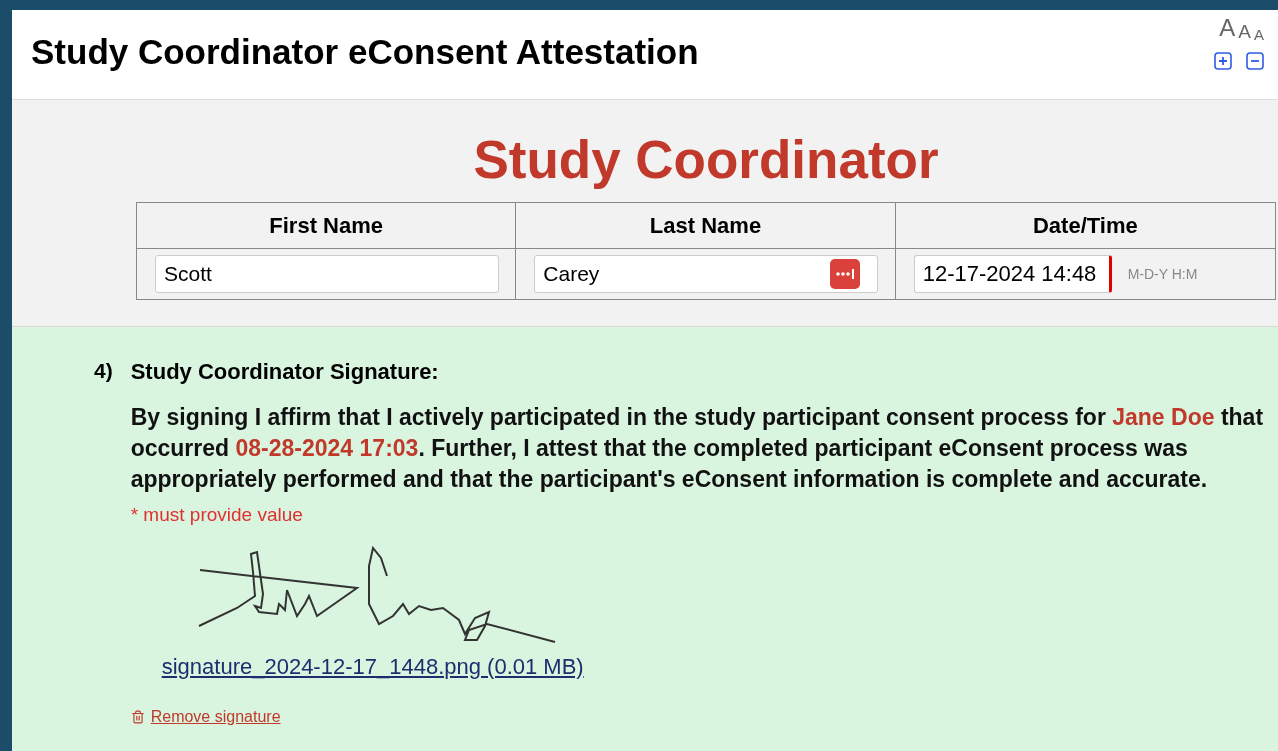 The image size is (1278, 751). What do you see at coordinates (1012, 274) in the screenshot?
I see `datetime-field: 12-17-2024 14:48` at bounding box center [1012, 274].